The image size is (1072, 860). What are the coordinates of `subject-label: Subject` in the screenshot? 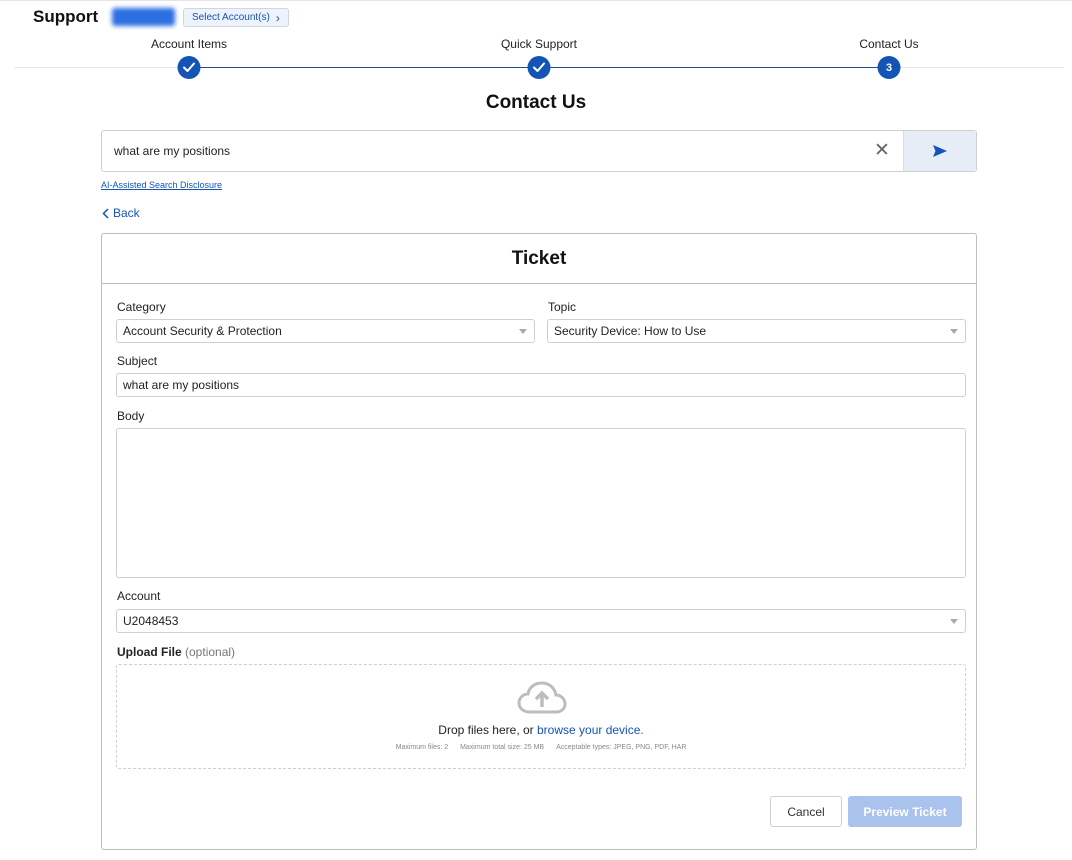 It's located at (137, 361).